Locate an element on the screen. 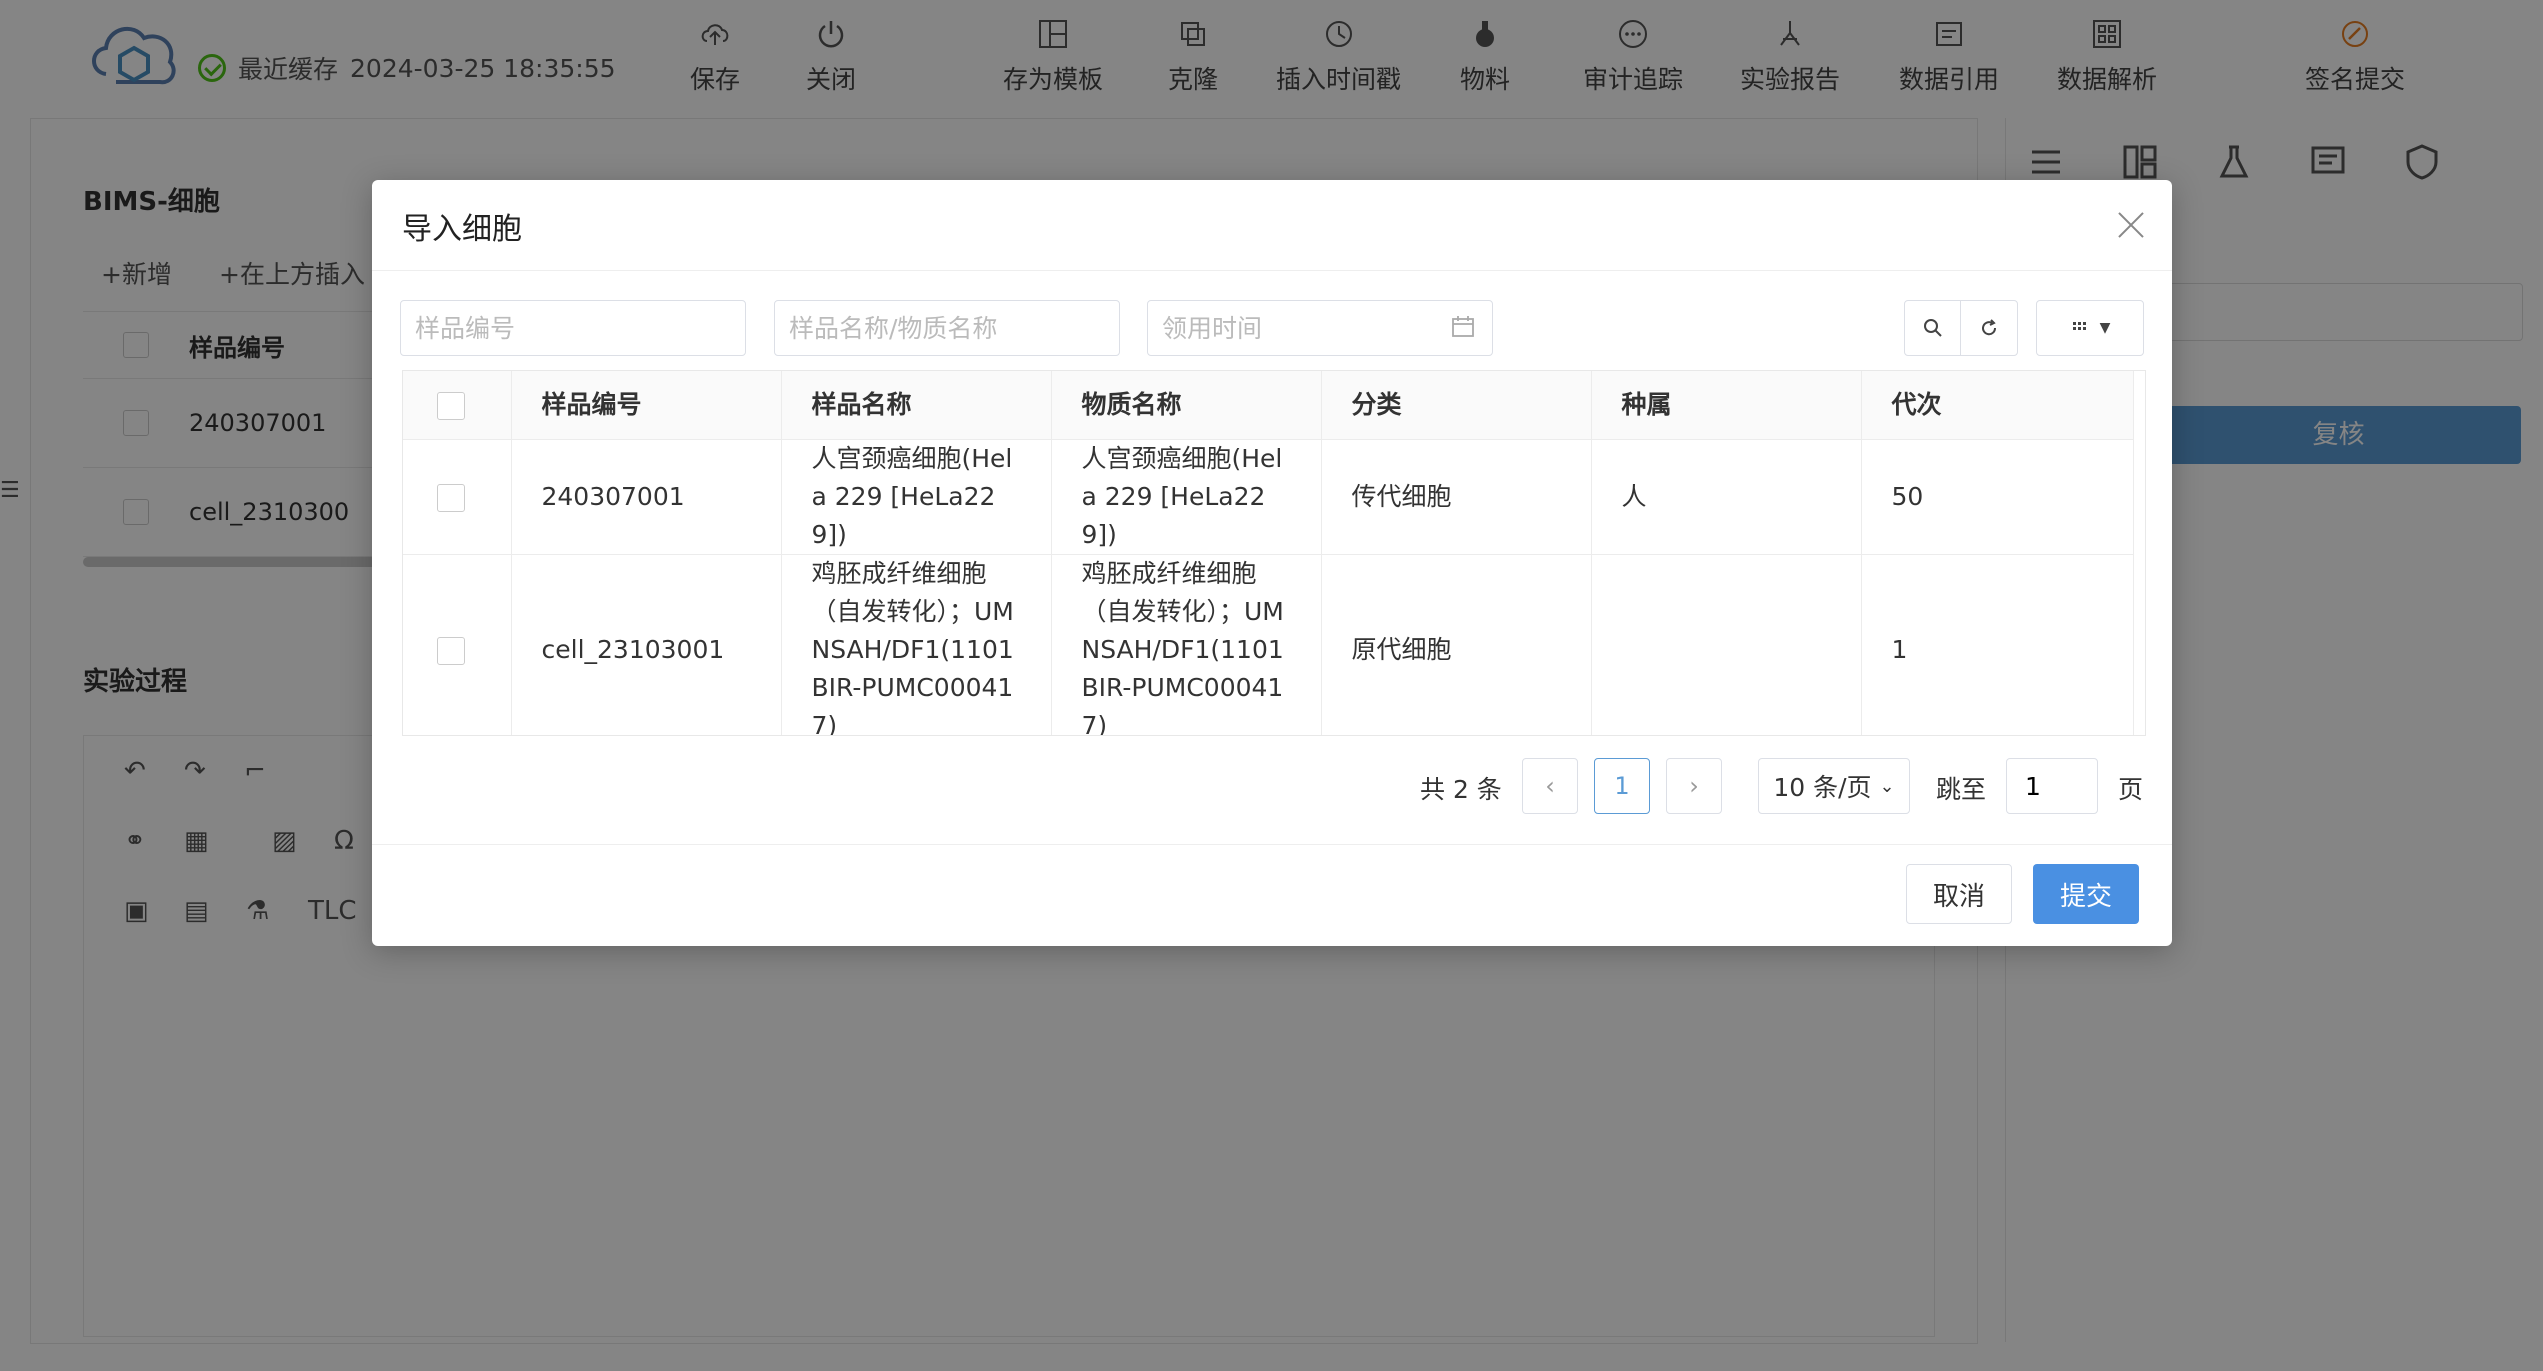 This screenshot has height=1371, width=2543. sample-name-input is located at coordinates (947, 328).